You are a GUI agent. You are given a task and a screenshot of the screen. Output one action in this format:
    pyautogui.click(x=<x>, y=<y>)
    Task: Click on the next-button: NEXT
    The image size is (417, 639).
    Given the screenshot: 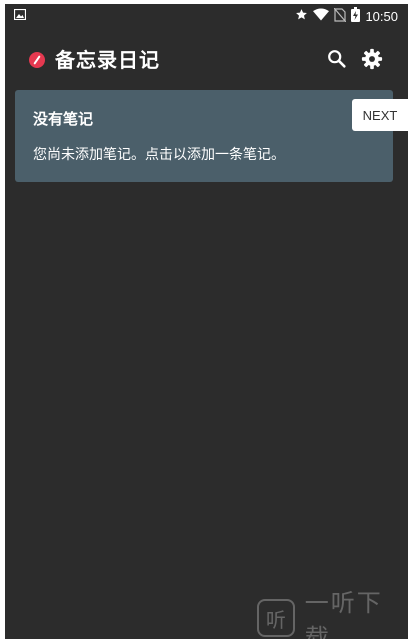 What is the action you would take?
    pyautogui.click(x=380, y=115)
    